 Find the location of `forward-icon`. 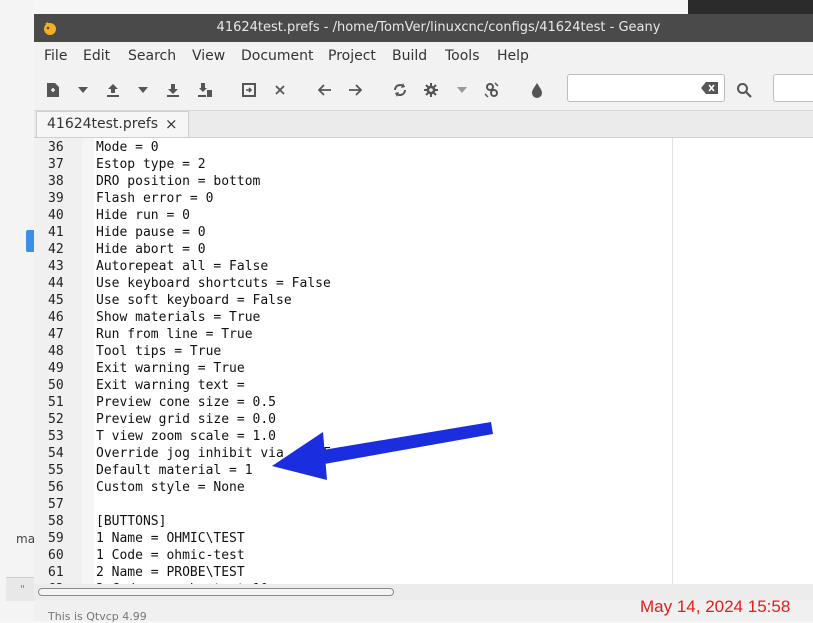

forward-icon is located at coordinates (355, 90).